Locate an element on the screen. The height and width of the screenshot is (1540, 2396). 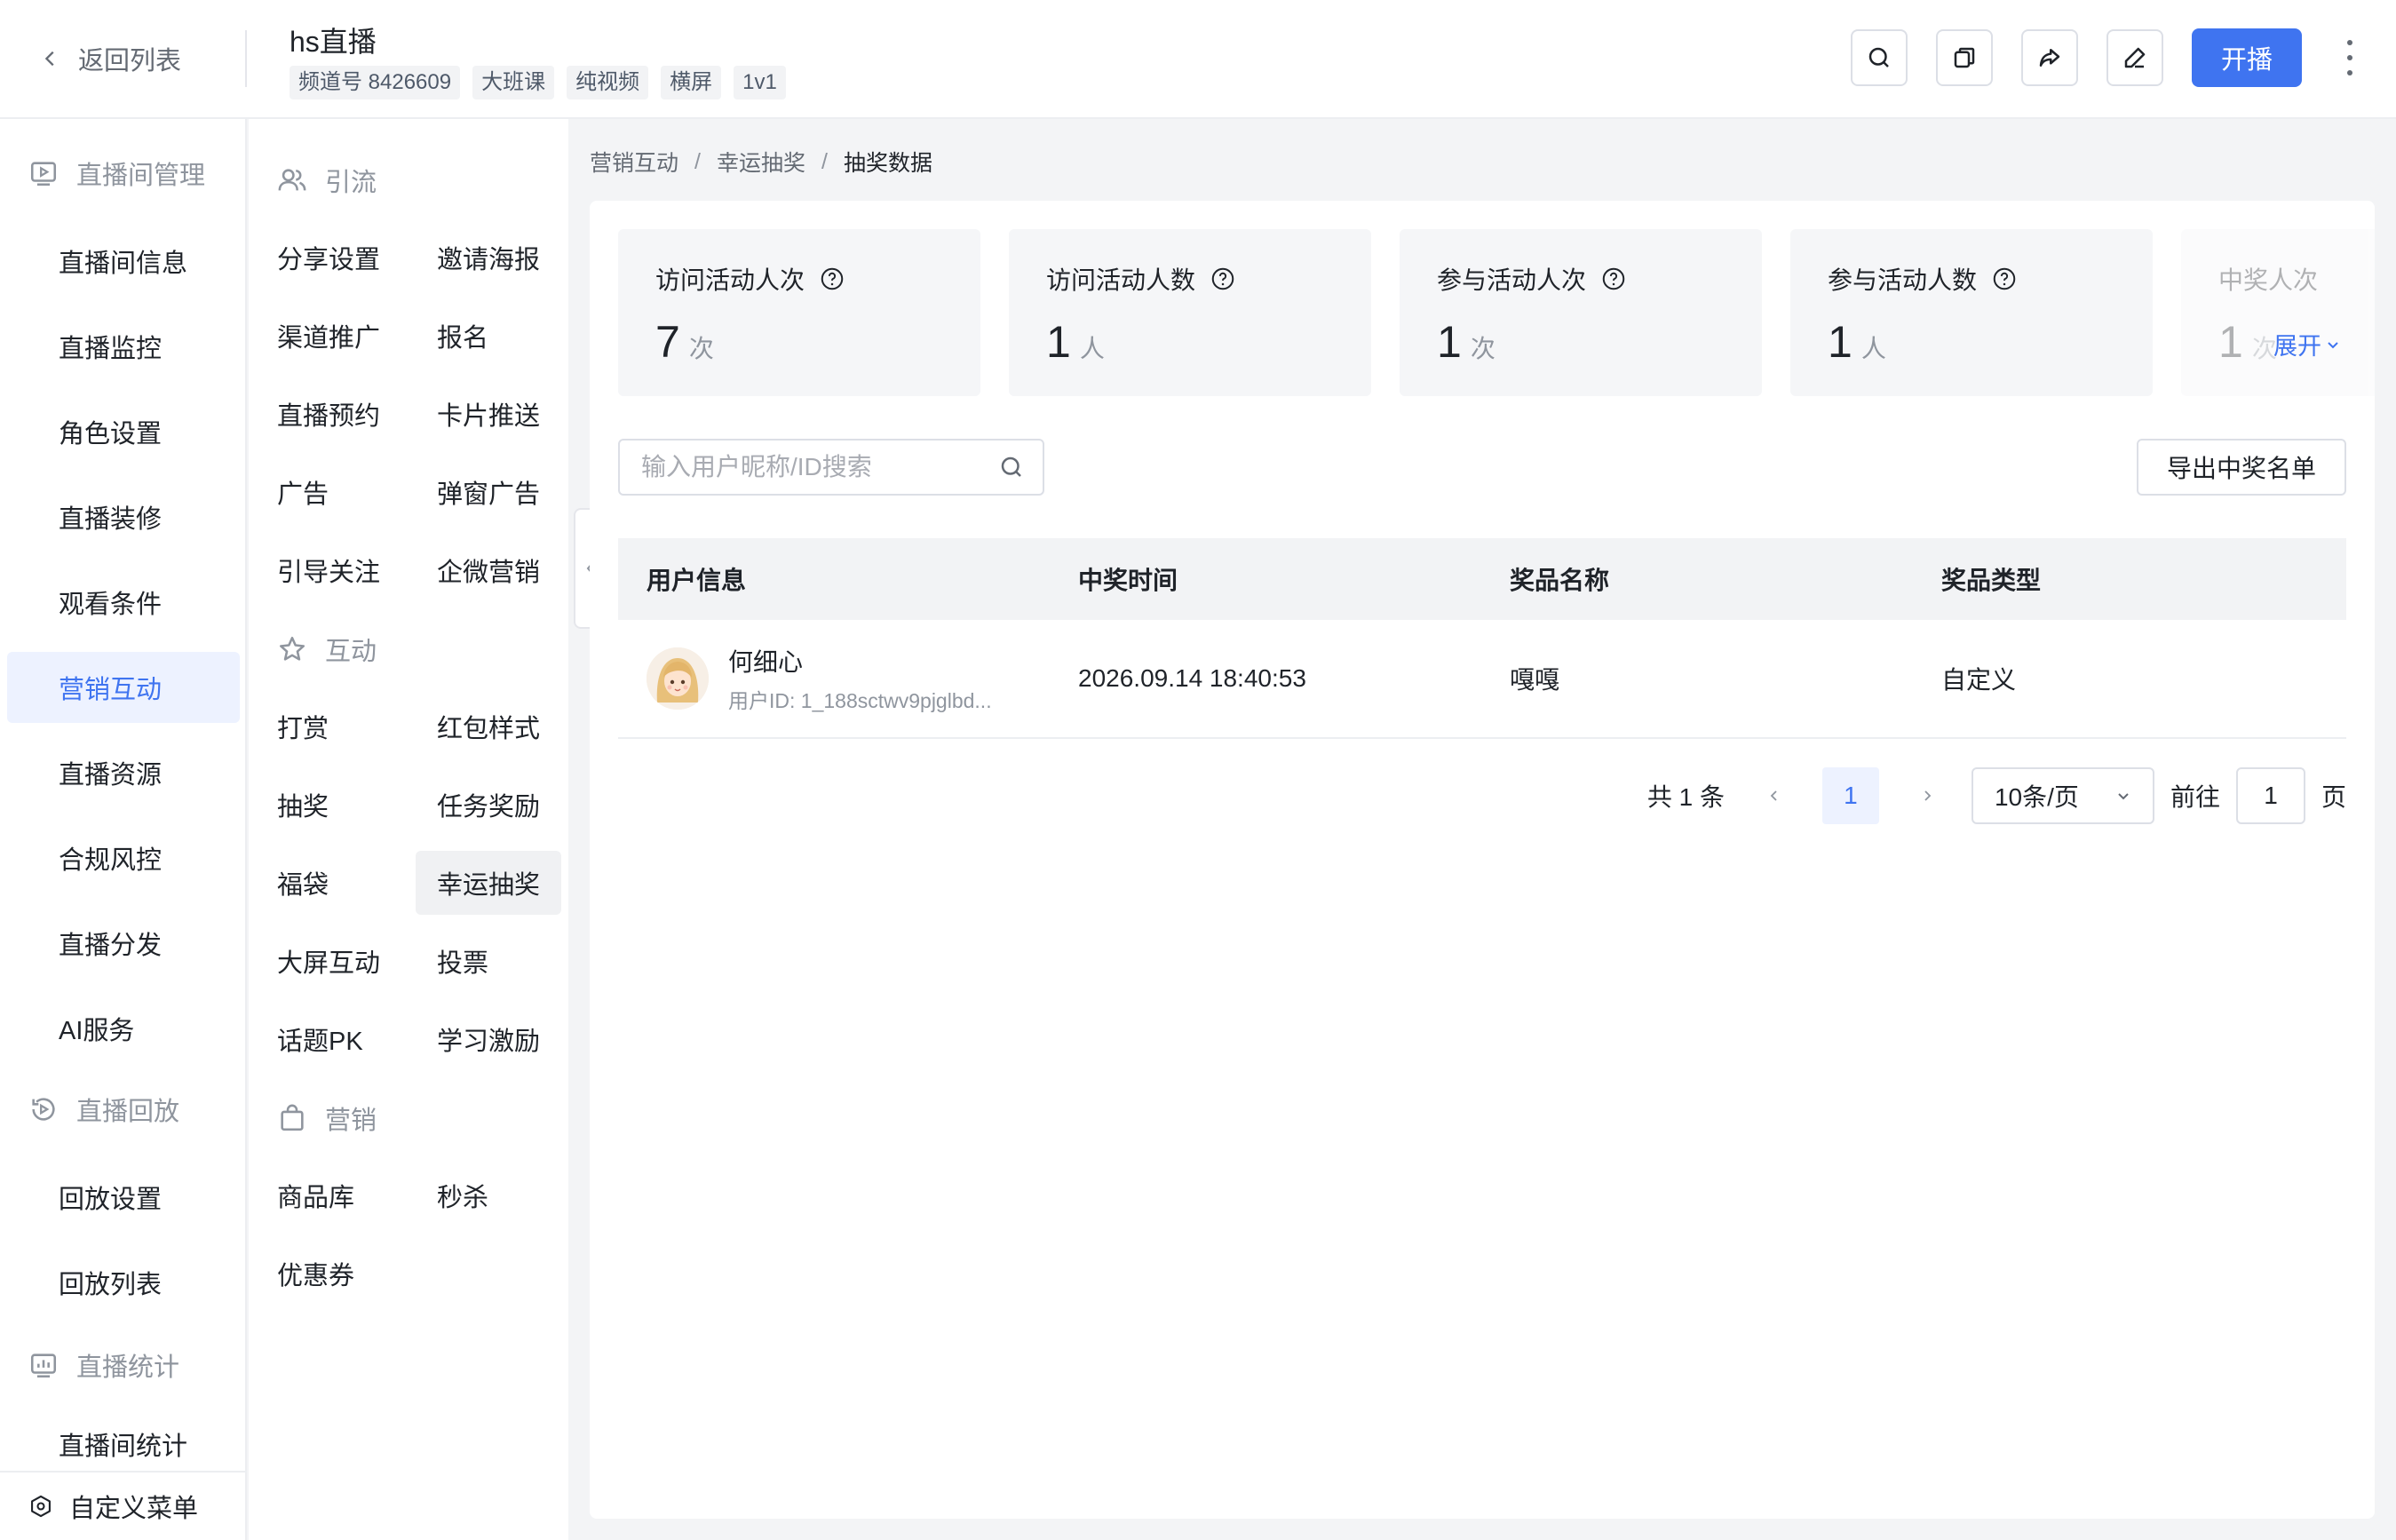
submenu-group-label: 引流 is located at coordinates (351, 183).